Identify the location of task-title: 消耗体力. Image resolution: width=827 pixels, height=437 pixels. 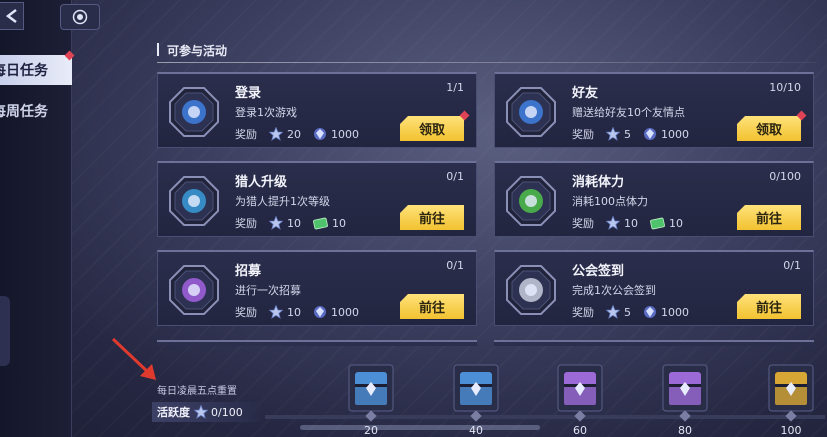
(598, 182).